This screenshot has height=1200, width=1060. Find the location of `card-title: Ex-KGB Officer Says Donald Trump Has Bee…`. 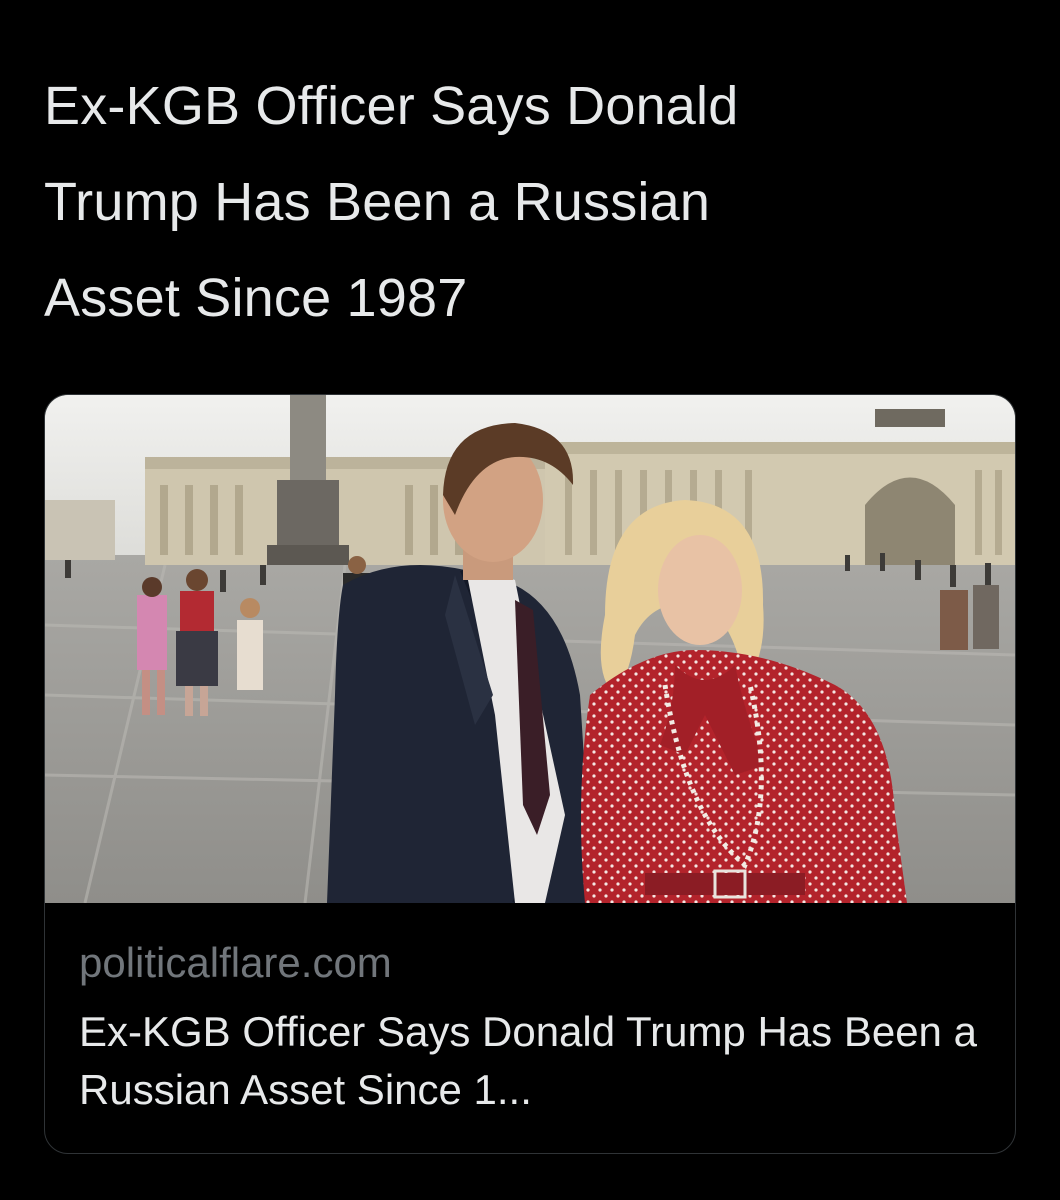

card-title: Ex-KGB Officer Says Donald Trump Has Bee… is located at coordinates (528, 1060).